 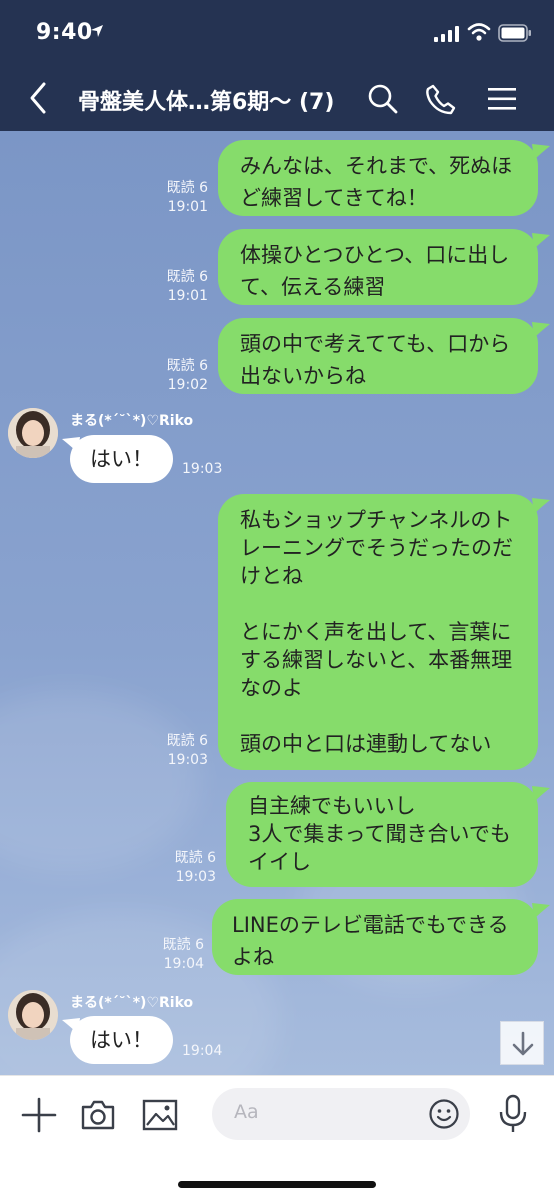 What do you see at coordinates (39, 1115) in the screenshot?
I see `plus-icon` at bounding box center [39, 1115].